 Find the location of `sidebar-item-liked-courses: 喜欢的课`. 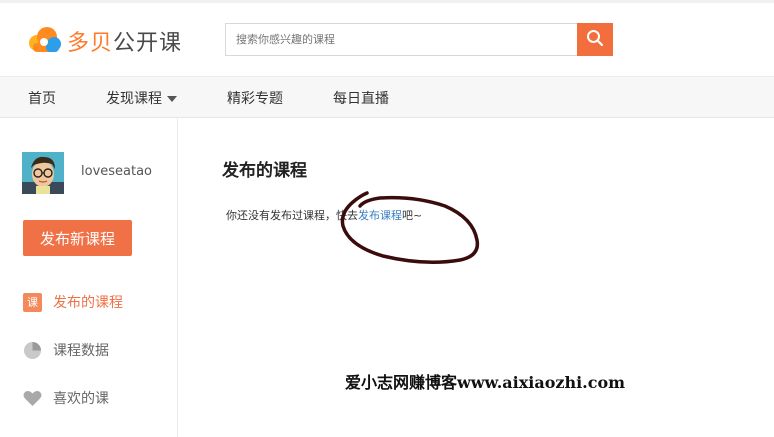

sidebar-item-liked-courses: 喜欢的课 is located at coordinates (66, 398).